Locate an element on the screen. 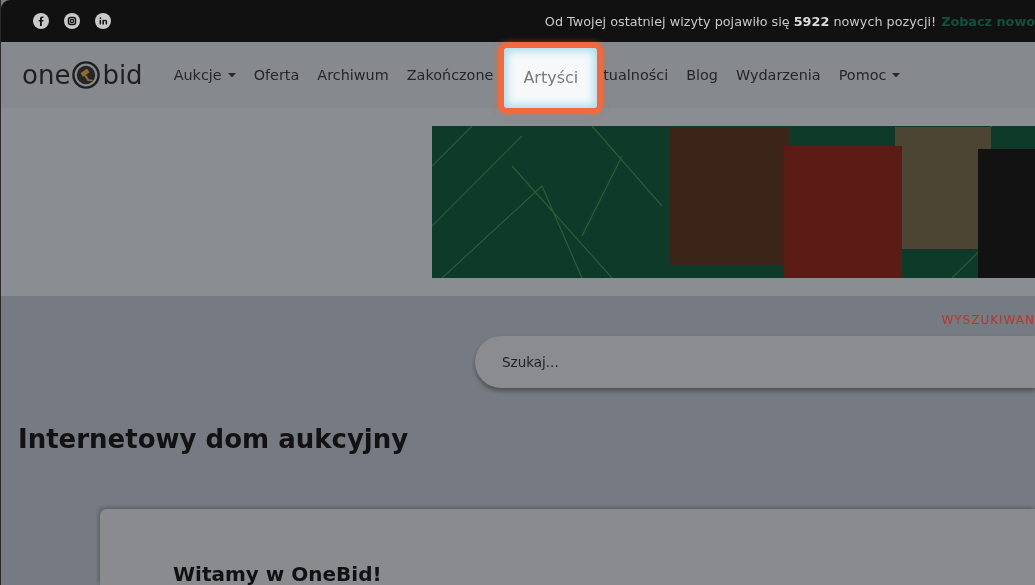  announcement-text: Od Twojej ostatniej wizyty pojawiło się 5922 nowych pozycji! is located at coordinates (740, 21).